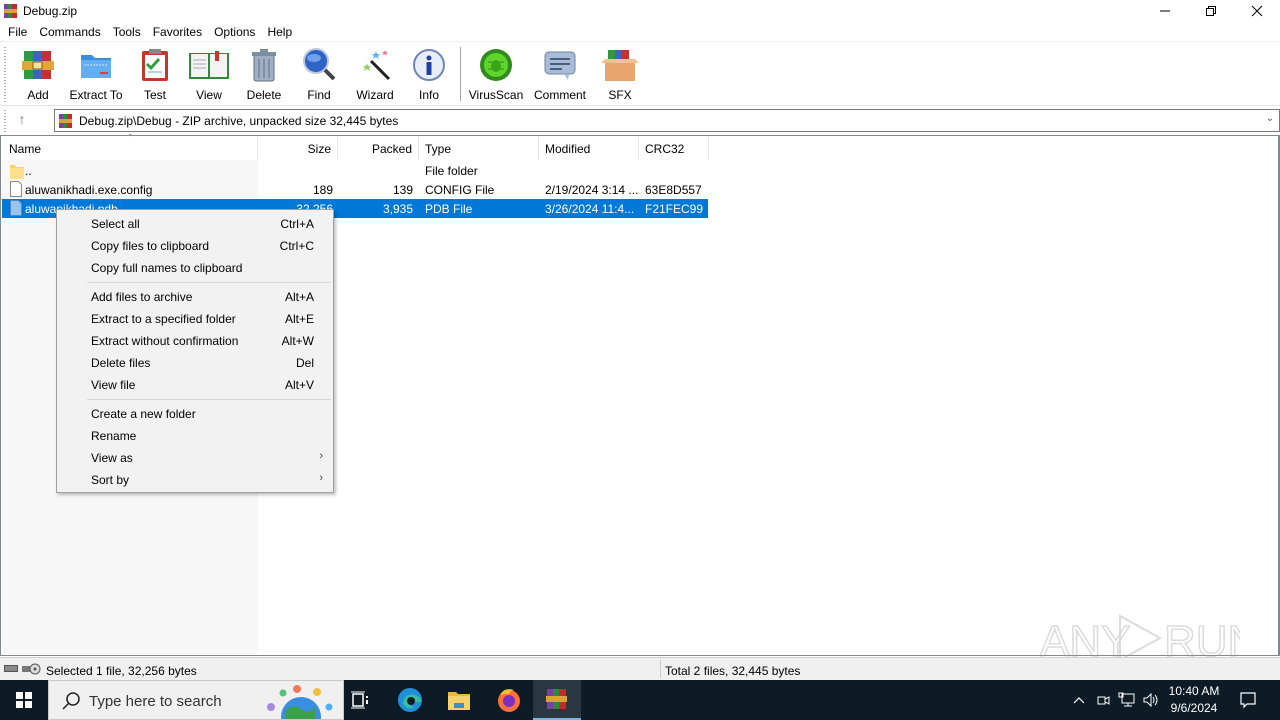 This screenshot has width=1280, height=720. What do you see at coordinates (177, 32) in the screenshot?
I see `menu-favorites: Favorites` at bounding box center [177, 32].